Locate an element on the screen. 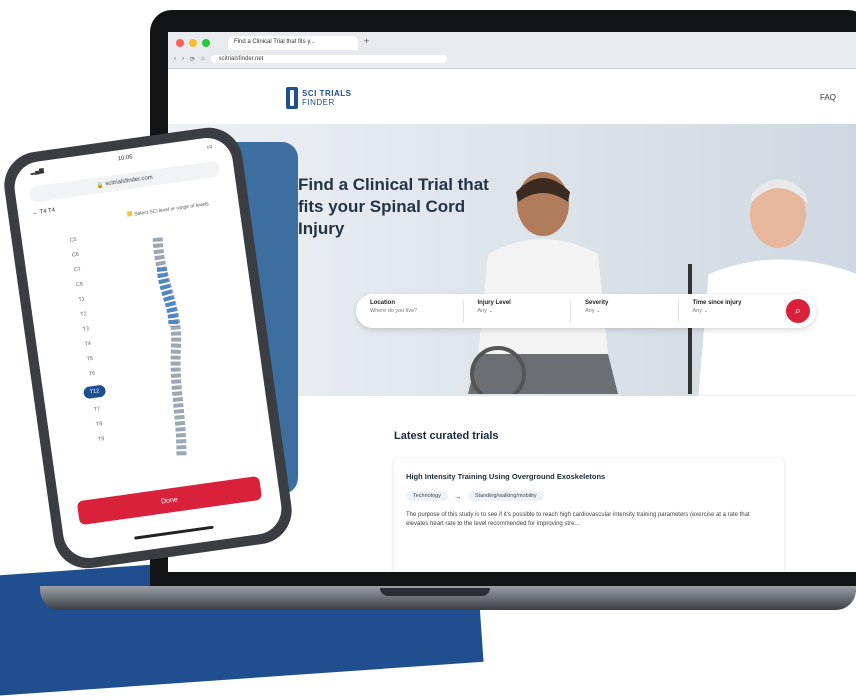 Image resolution: width=856 pixels, height=698 pixels. phone-signal-icon: ▂▄▆ is located at coordinates (37, 171).